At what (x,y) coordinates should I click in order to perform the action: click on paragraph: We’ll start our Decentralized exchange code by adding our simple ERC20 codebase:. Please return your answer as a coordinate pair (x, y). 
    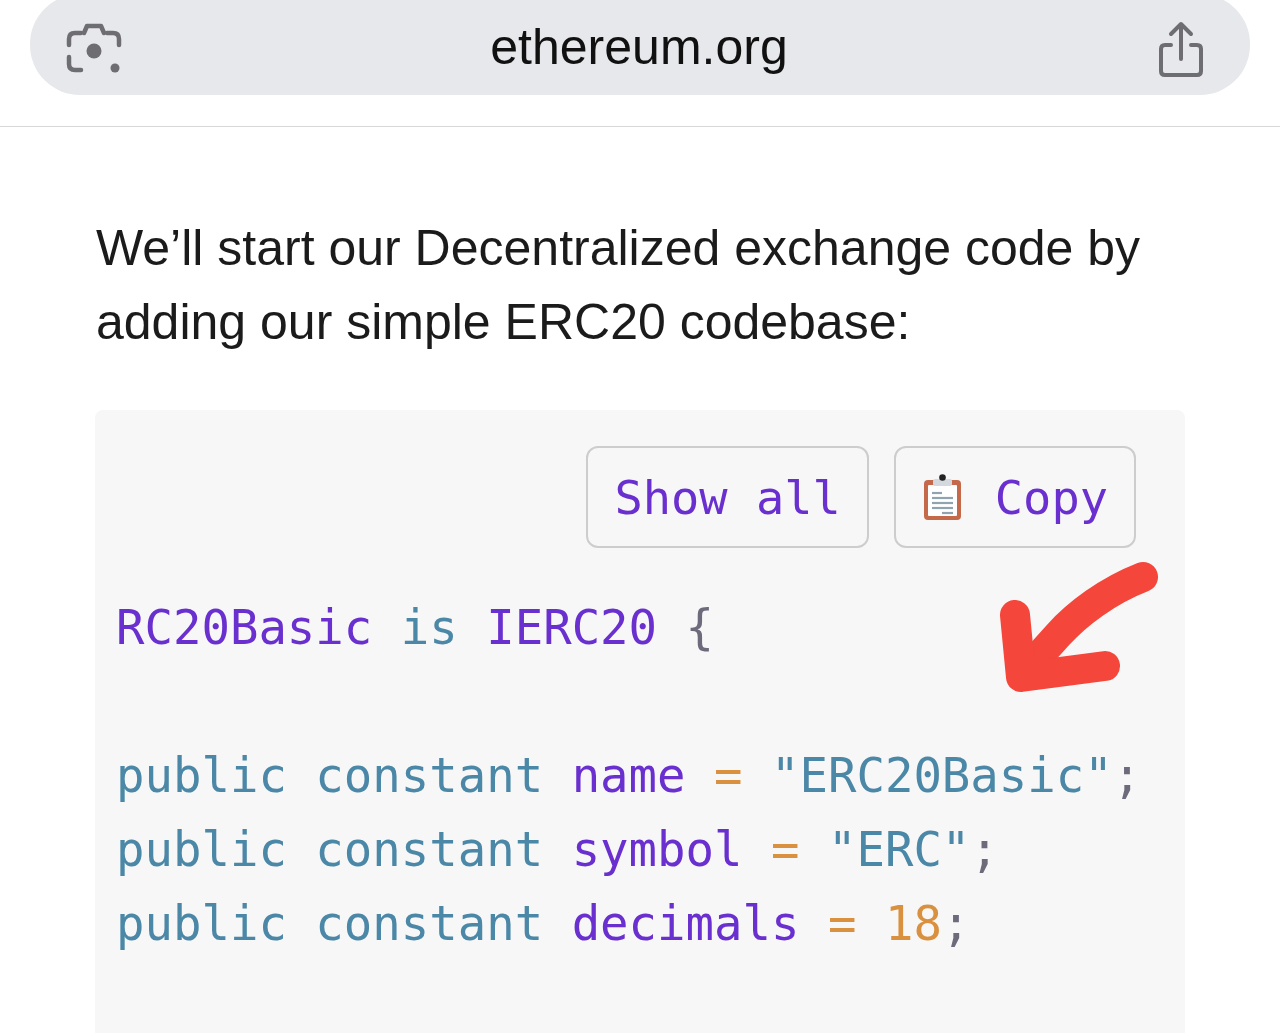
    Looking at the image, I should click on (619, 285).